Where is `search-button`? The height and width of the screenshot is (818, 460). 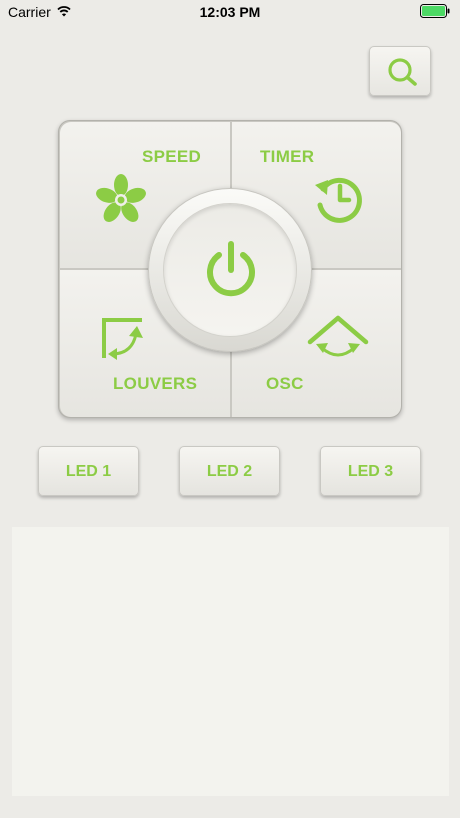 search-button is located at coordinates (400, 71).